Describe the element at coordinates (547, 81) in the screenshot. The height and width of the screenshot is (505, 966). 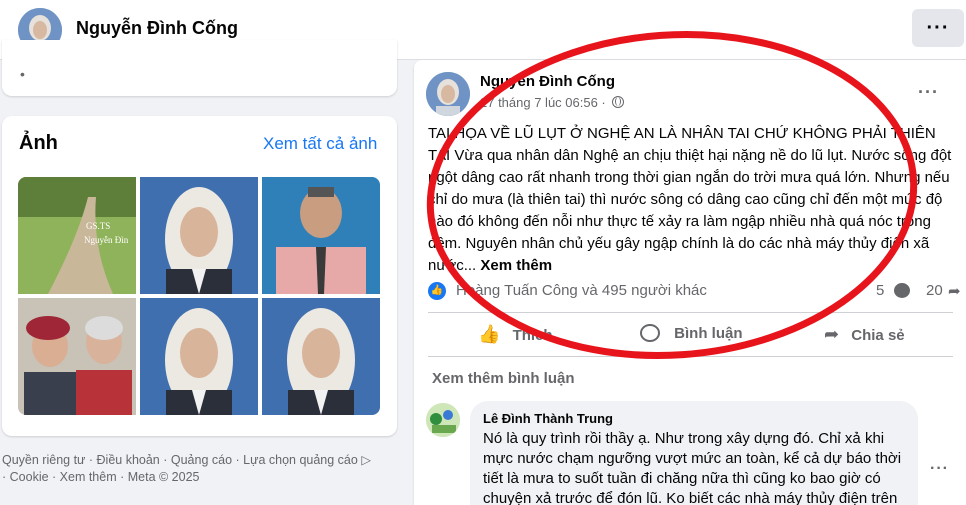
I see `post-author-name: Nguyễn Đình Cống` at that location.